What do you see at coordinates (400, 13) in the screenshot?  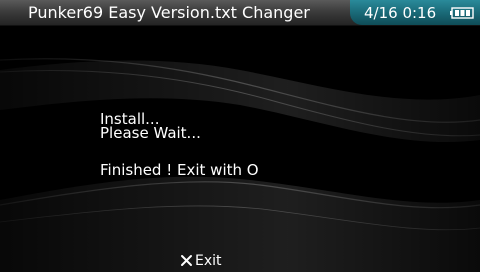 I see `clock: 4/16 0:16` at bounding box center [400, 13].